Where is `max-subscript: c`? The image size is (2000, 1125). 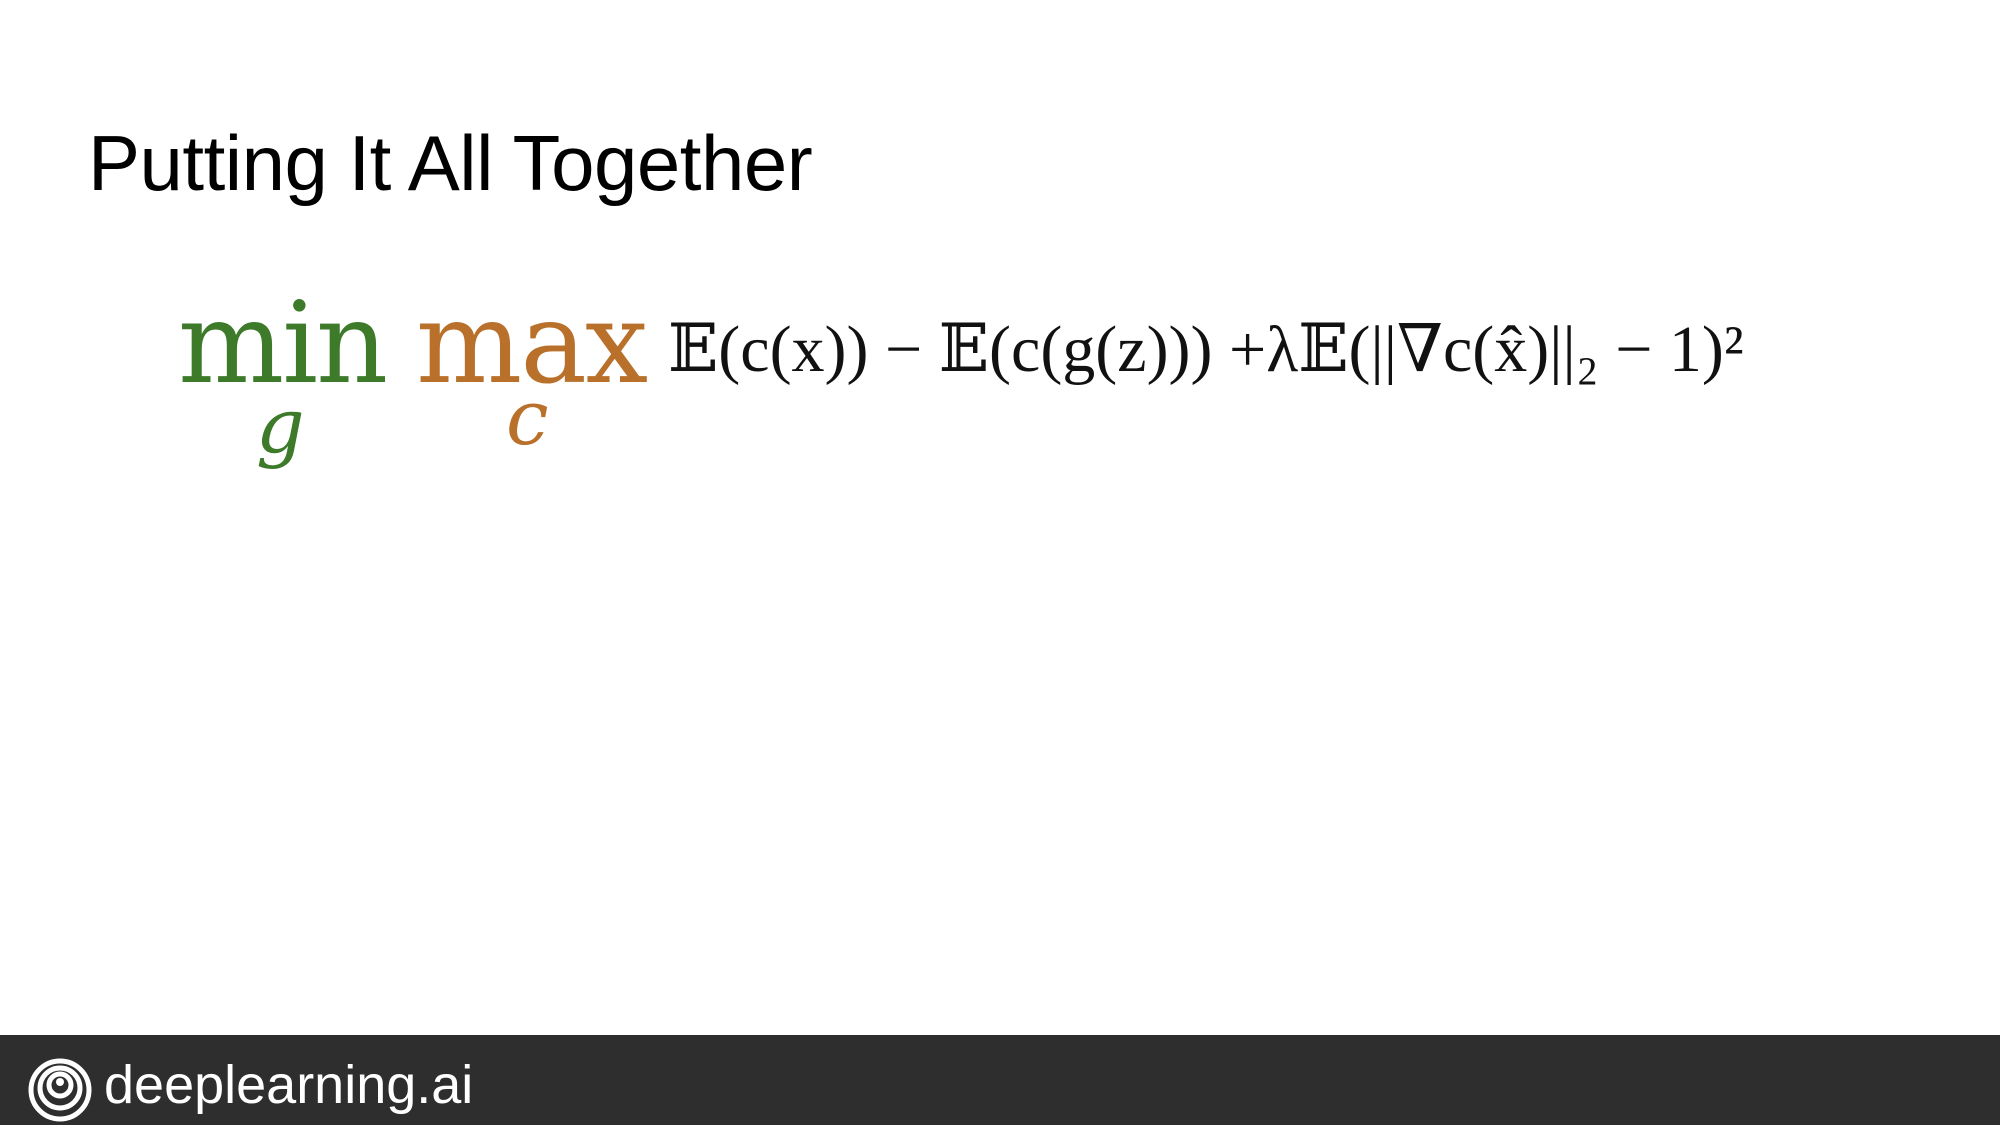
max-subscript: c is located at coordinates (527, 417).